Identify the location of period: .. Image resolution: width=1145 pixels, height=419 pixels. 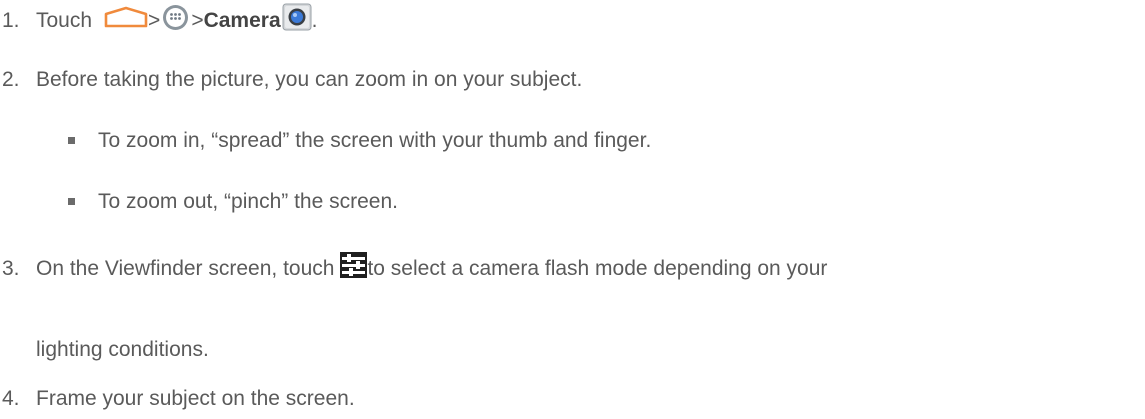
(314, 20).